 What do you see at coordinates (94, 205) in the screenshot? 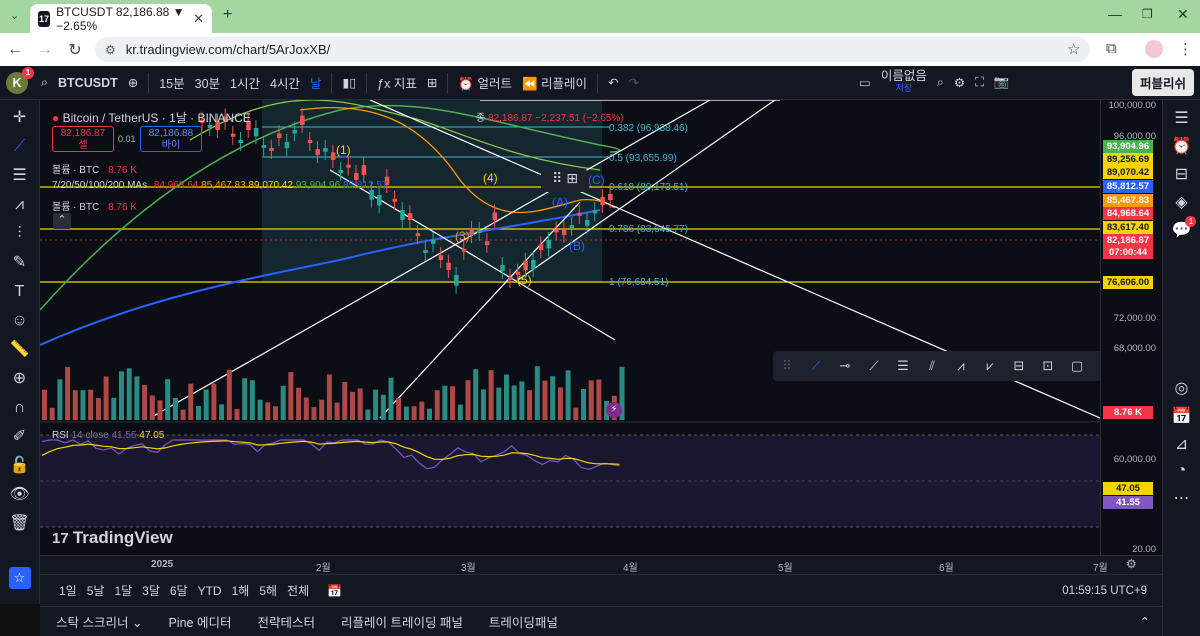
I see `volume-legend-2: 볼륨 · BTC 8.76 K` at bounding box center [94, 205].